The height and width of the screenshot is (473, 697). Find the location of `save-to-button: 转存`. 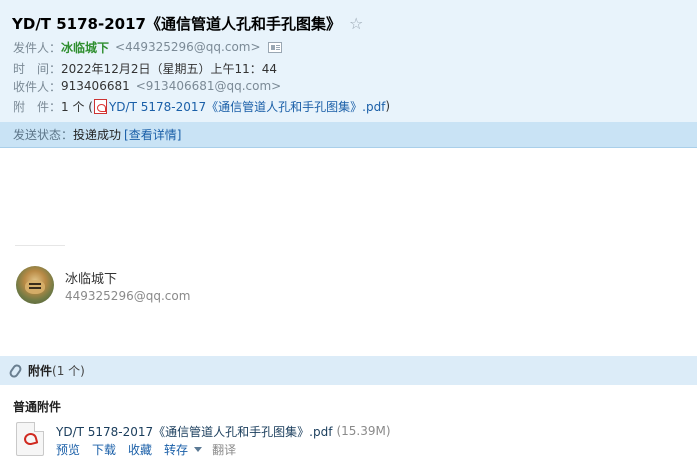

save-to-button: 转存 is located at coordinates (176, 449).